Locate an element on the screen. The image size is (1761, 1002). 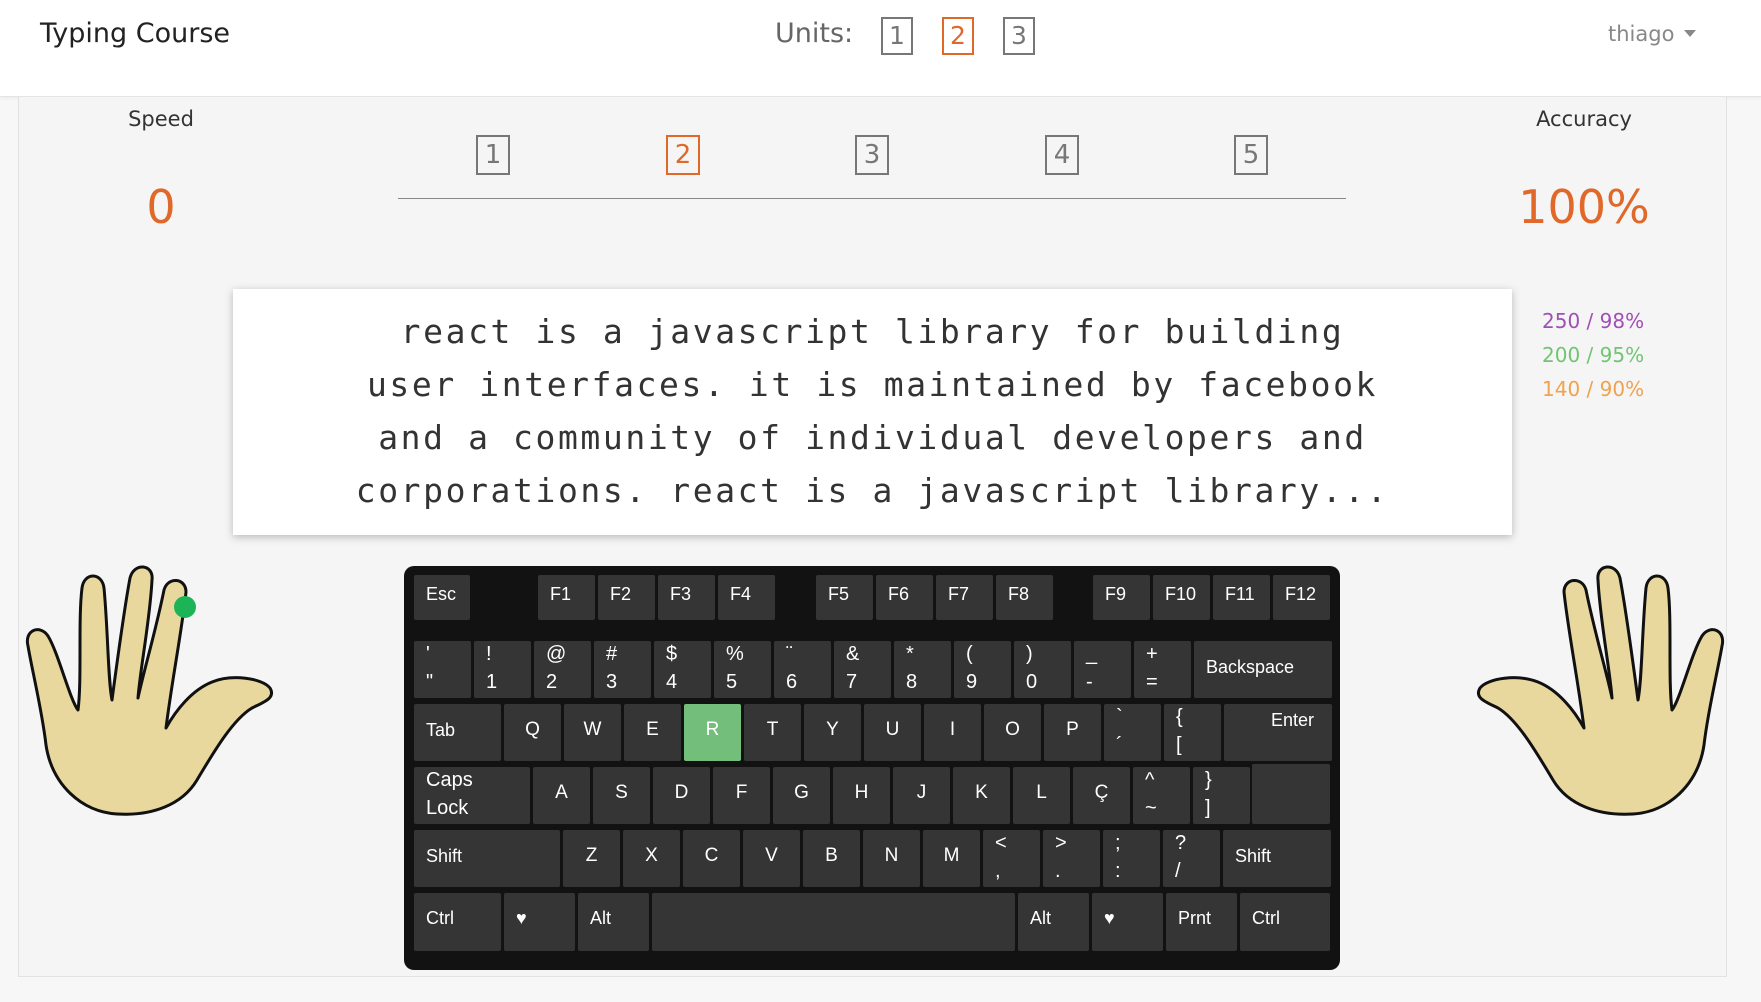
key-label: ; is located at coordinates (1118, 843).